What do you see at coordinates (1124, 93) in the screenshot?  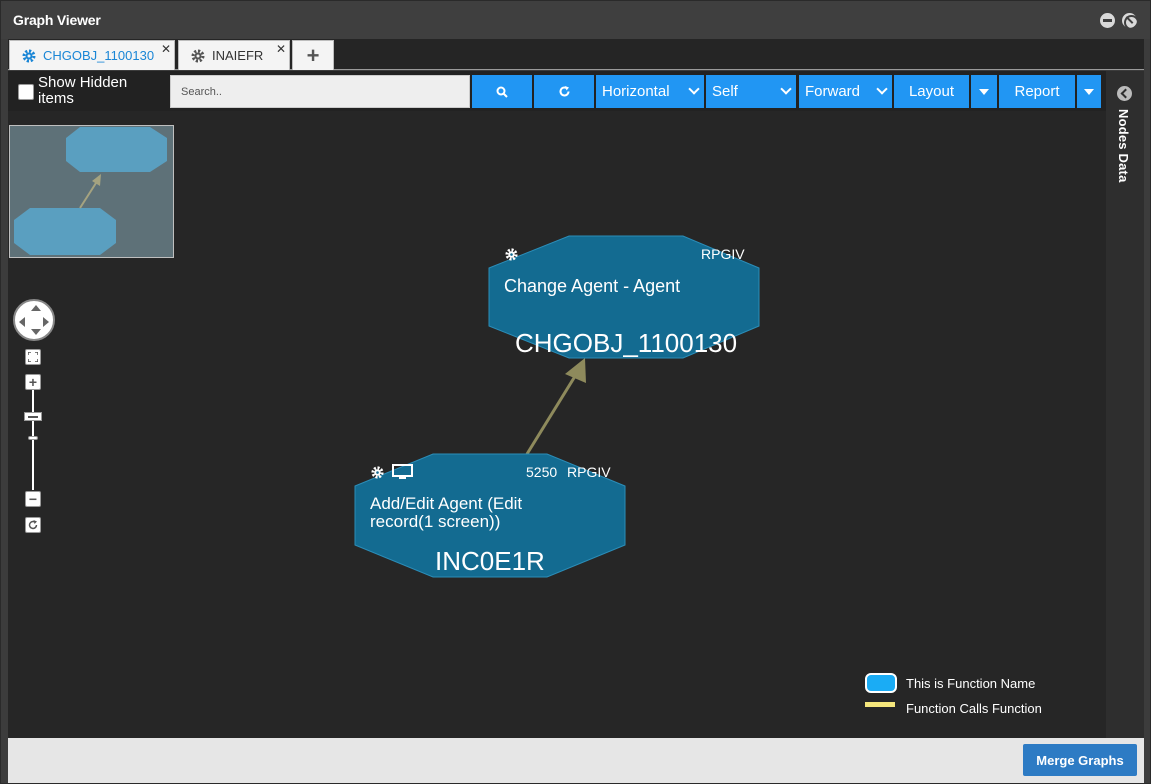 I see `expand-panel-icon` at bounding box center [1124, 93].